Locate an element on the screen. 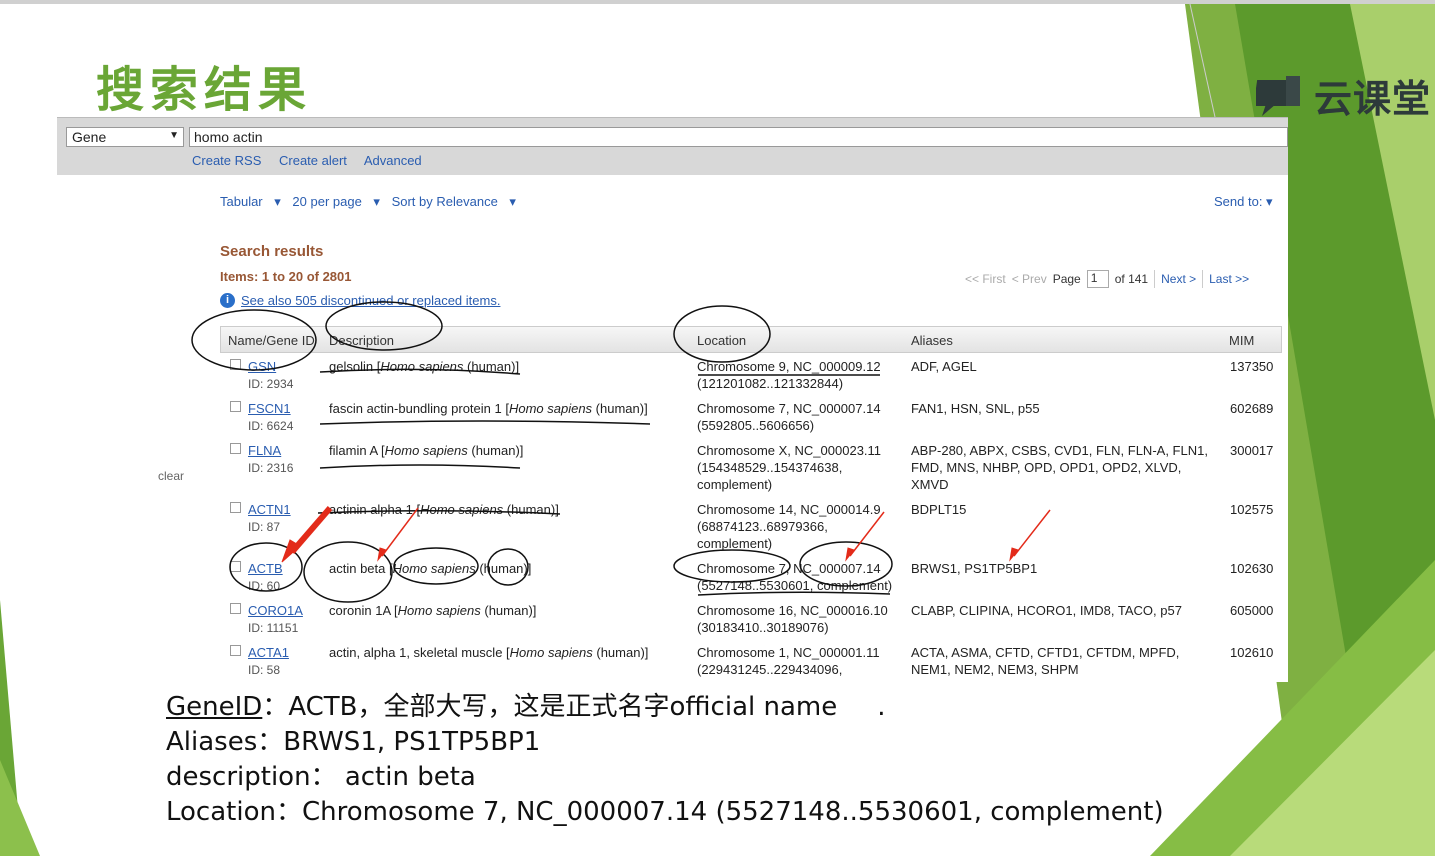  create-alert-link: Create alert is located at coordinates (313, 160).